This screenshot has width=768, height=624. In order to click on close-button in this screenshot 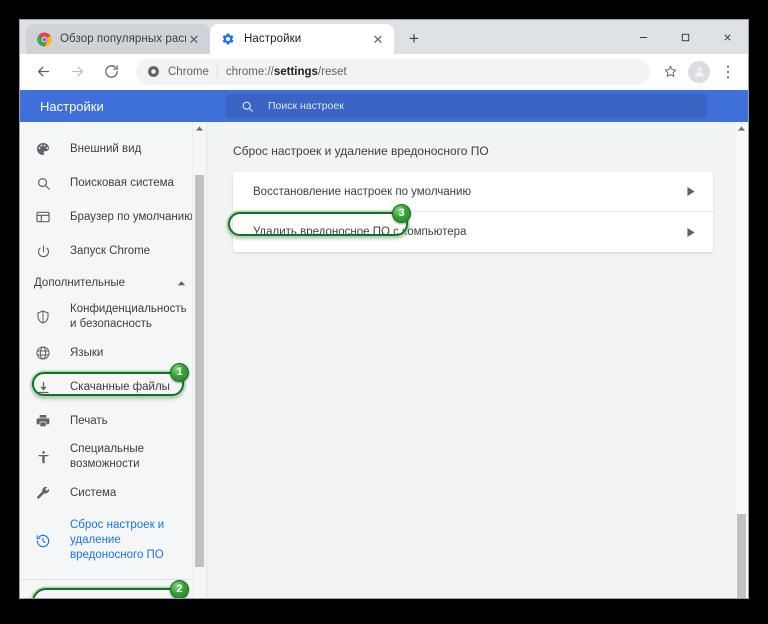, I will do `click(727, 37)`.